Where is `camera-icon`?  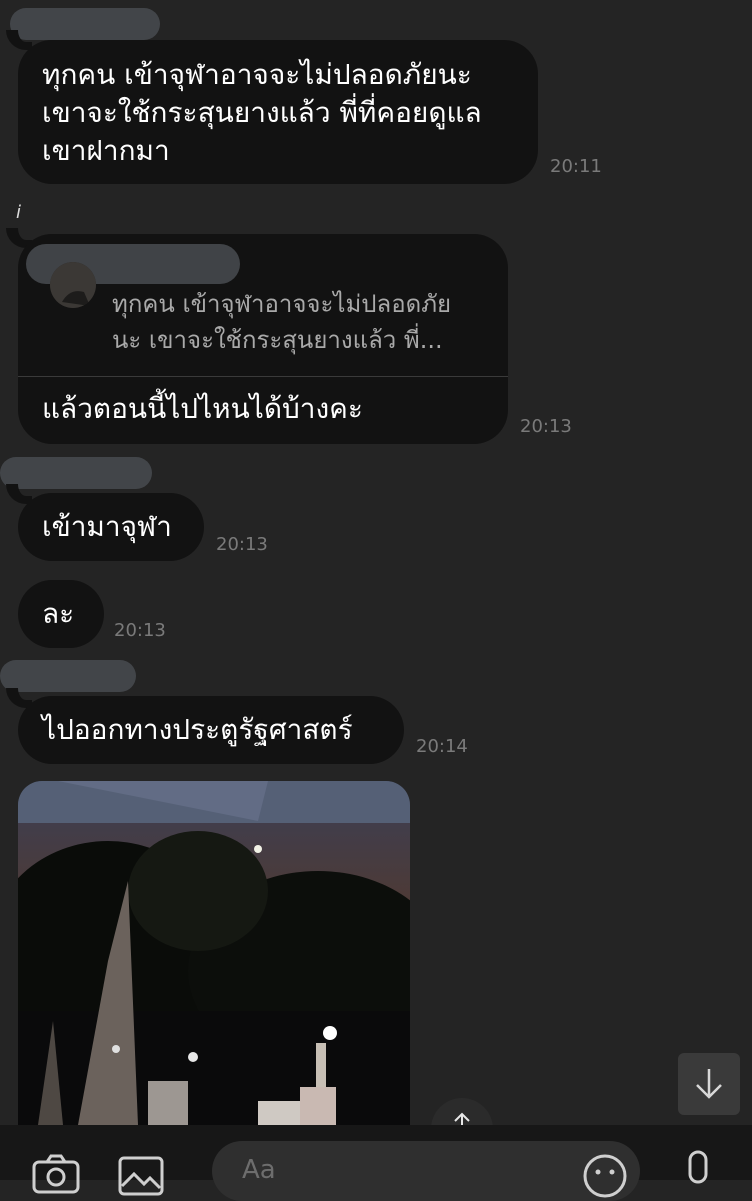
camera-icon is located at coordinates (56, 1174).